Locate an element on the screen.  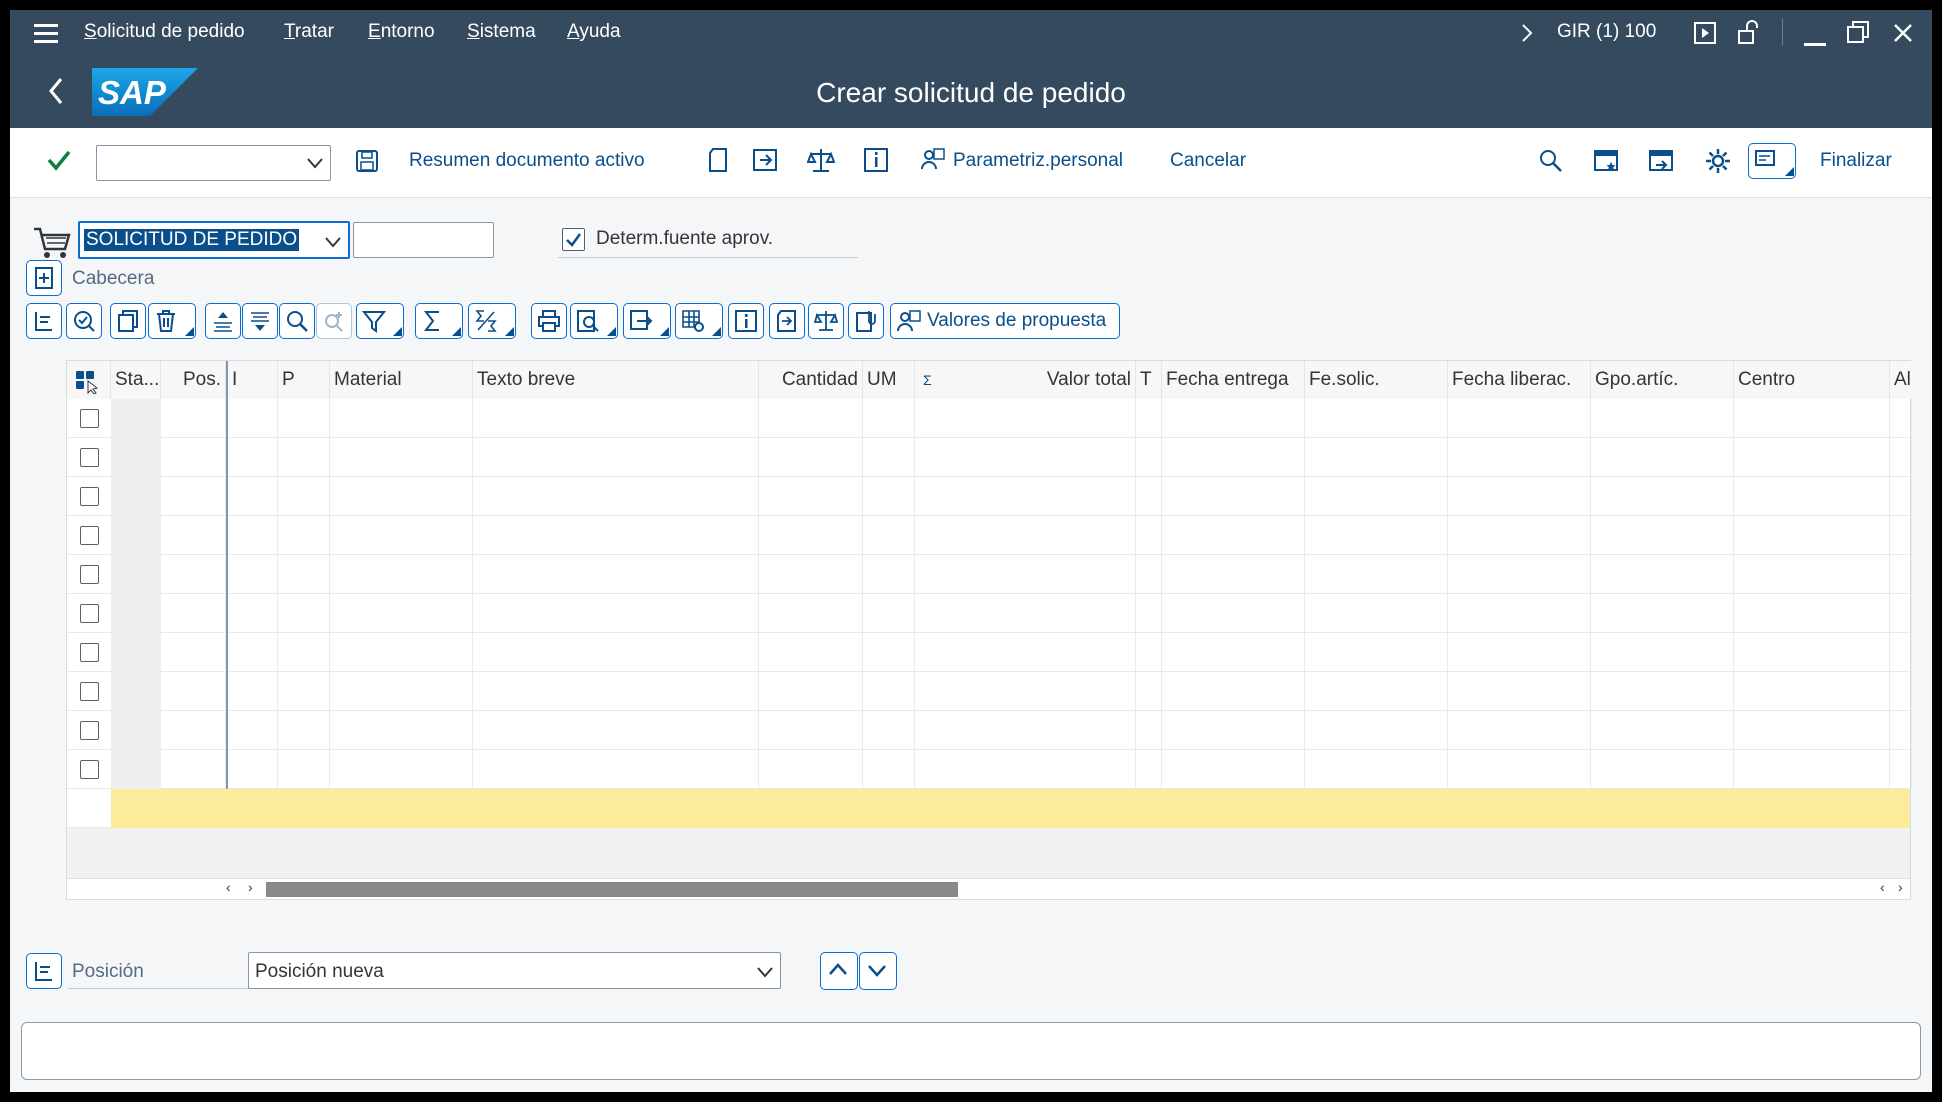
expand-header-button is located at coordinates (44, 278).